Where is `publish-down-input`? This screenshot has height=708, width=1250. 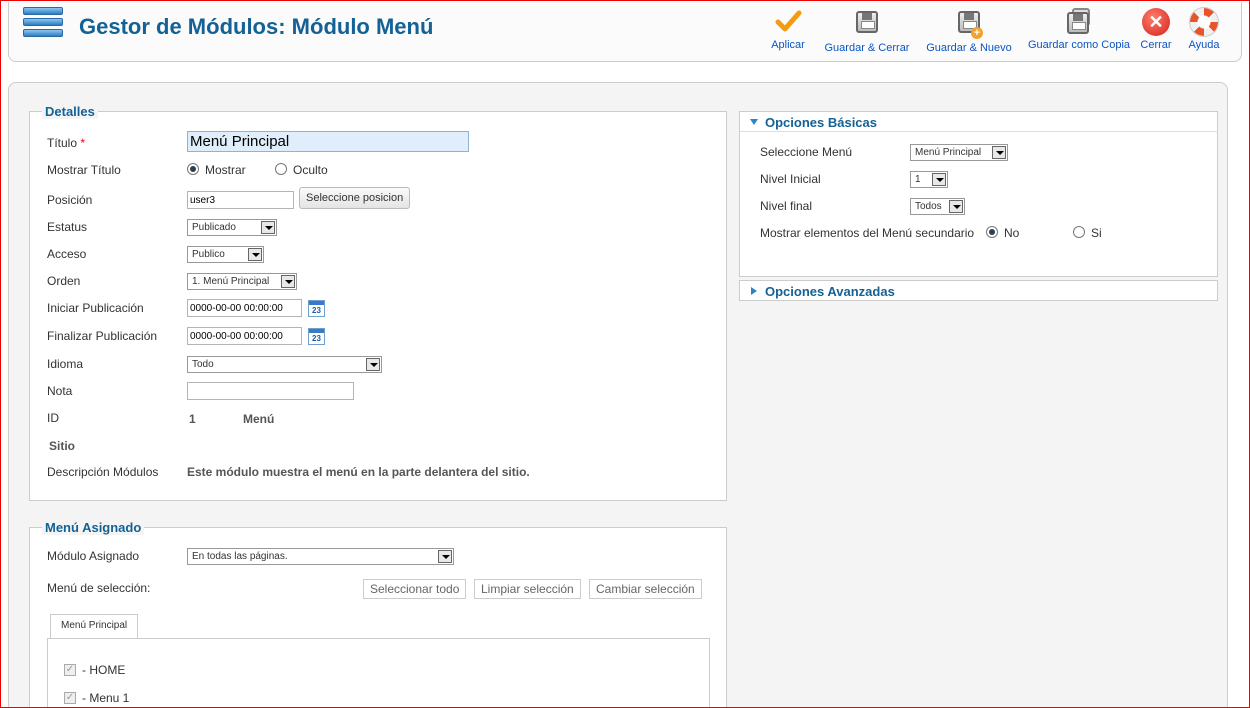 publish-down-input is located at coordinates (244, 336).